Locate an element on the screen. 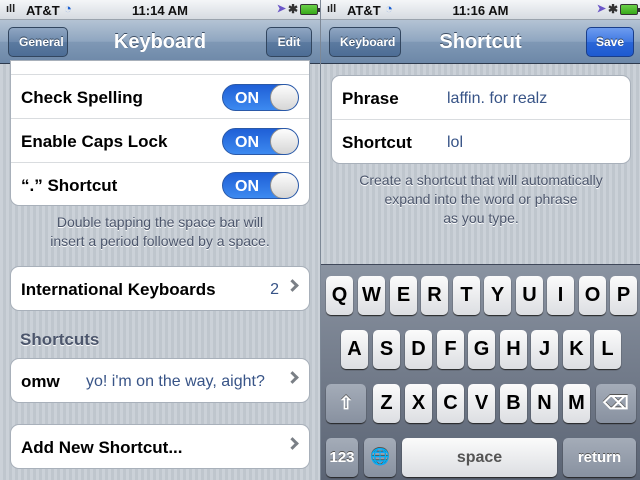 The width and height of the screenshot is (640, 480). space-key: space is located at coordinates (479, 457).